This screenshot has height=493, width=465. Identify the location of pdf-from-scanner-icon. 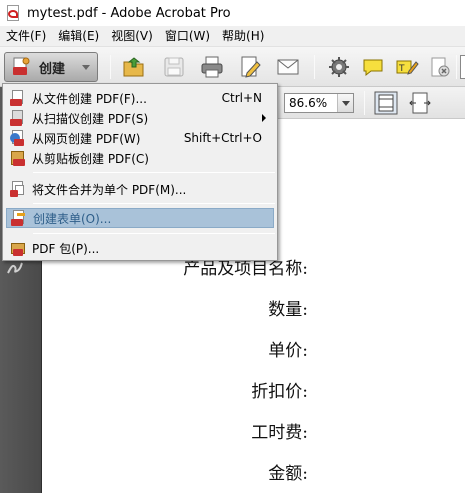
(18, 118).